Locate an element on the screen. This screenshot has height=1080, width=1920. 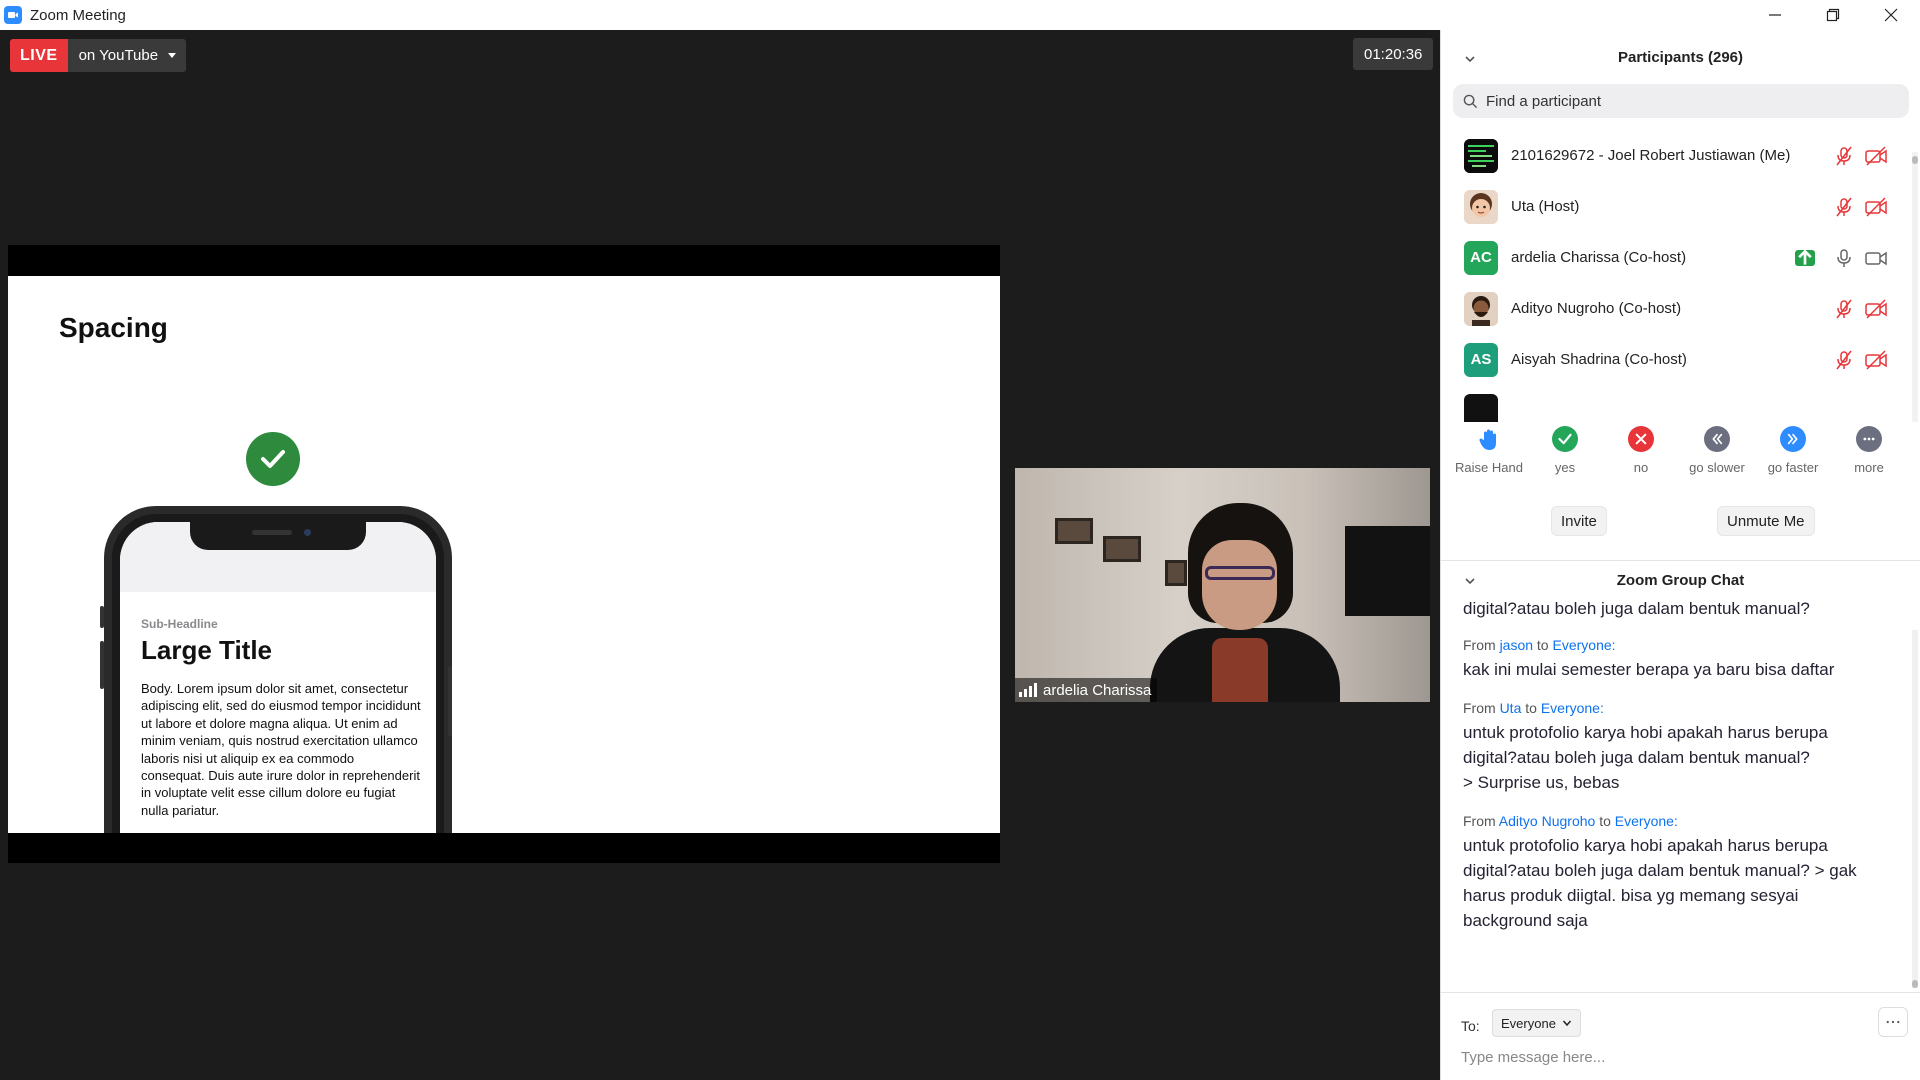
chat-sender: Uta is located at coordinates (1511, 708).